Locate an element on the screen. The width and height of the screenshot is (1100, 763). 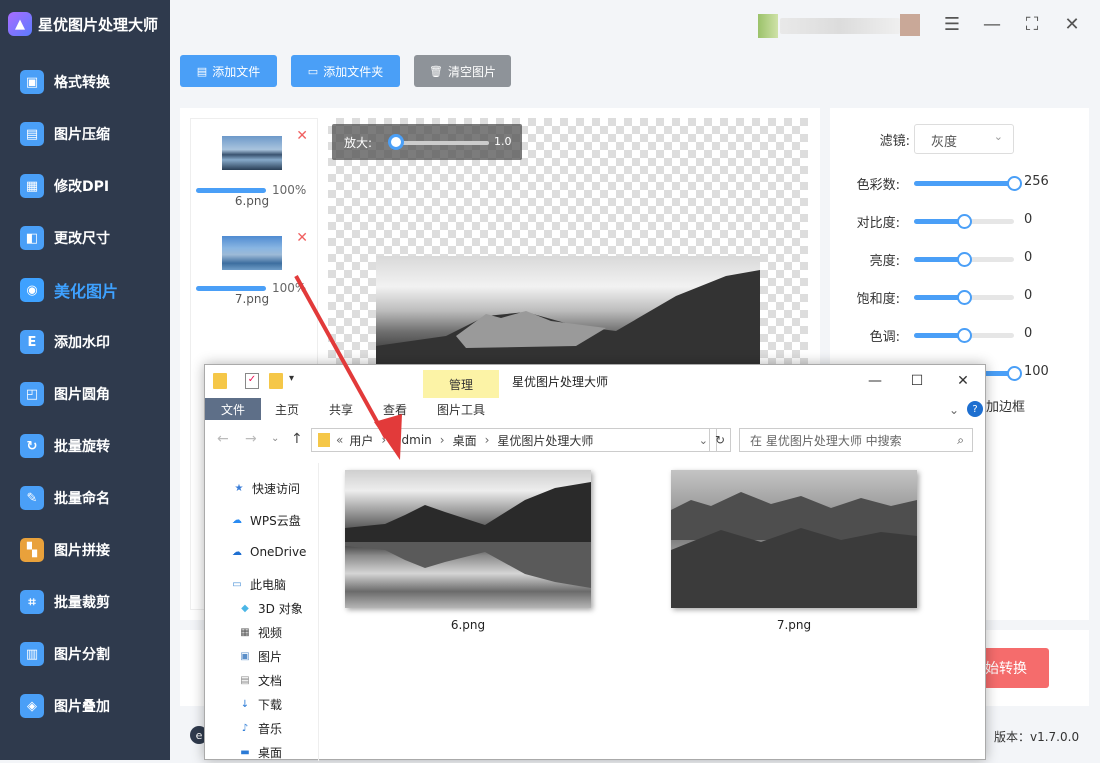
tab-home: 主页 is located at coordinates (287, 409).